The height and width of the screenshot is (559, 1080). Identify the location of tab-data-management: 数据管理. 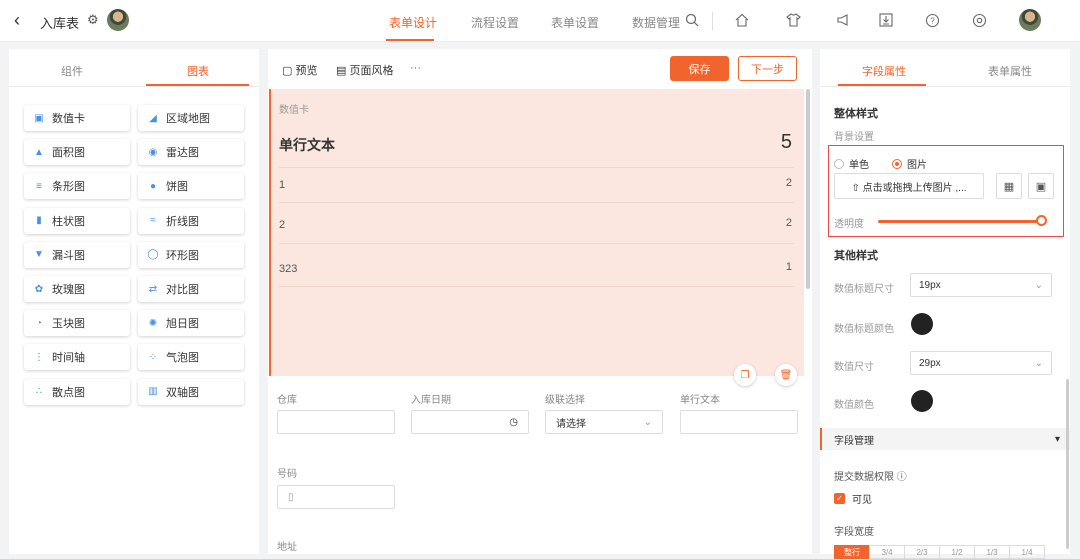
(656, 22).